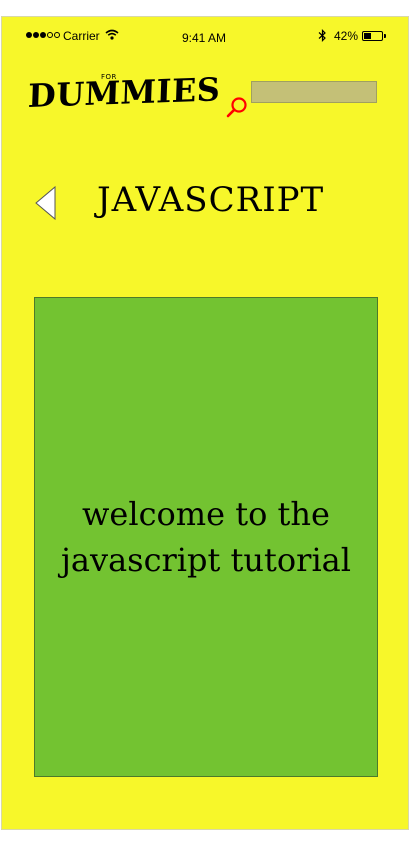  Describe the element at coordinates (205, 37) in the screenshot. I see `status-bar: Carrier 9:41 AM 42%` at that location.